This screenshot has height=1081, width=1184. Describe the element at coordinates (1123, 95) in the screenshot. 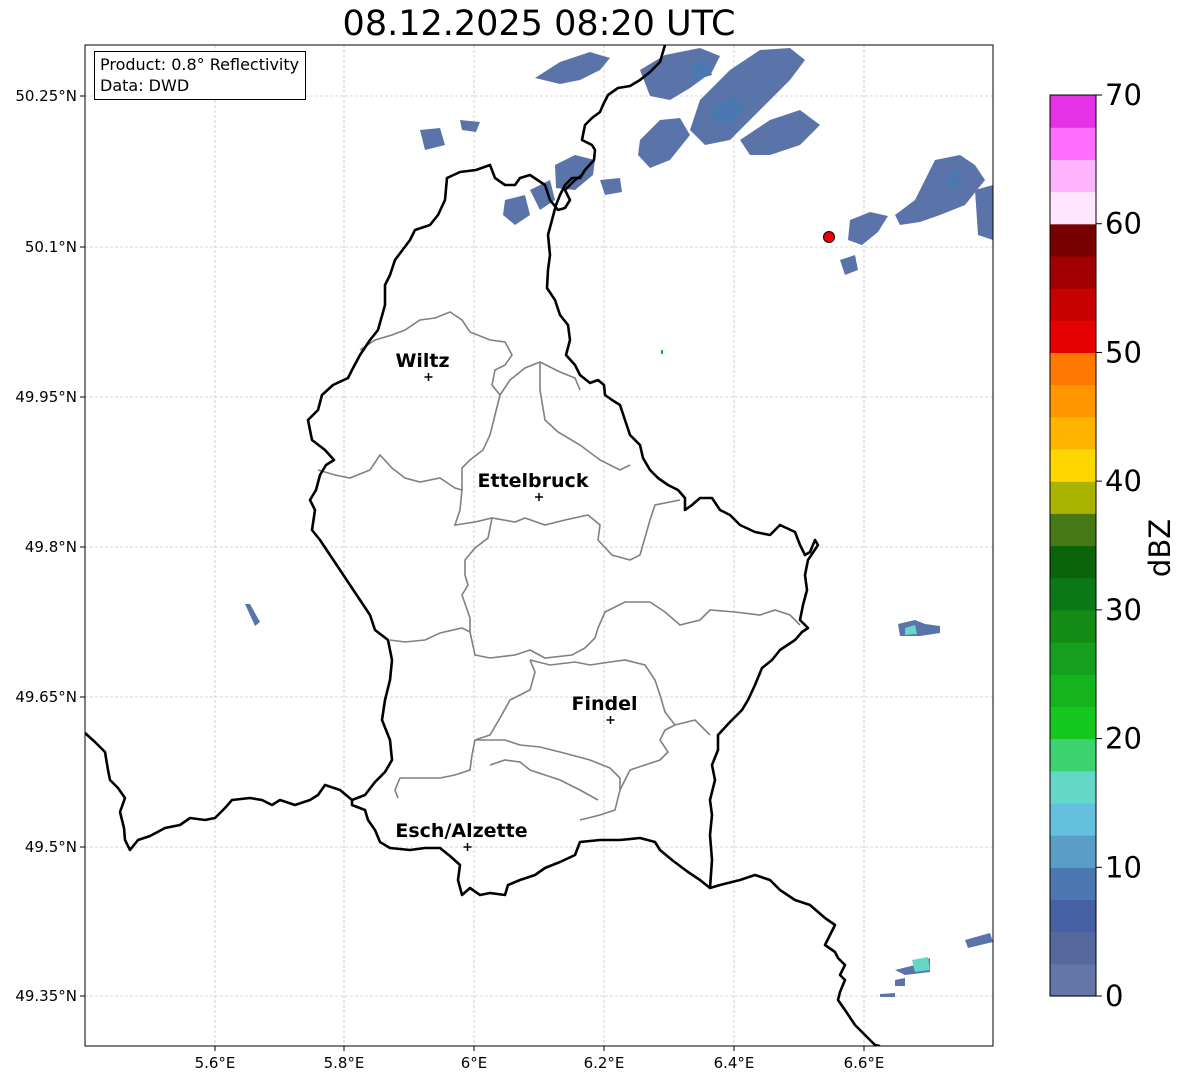

I see `colorbar-tick-label: 70` at that location.